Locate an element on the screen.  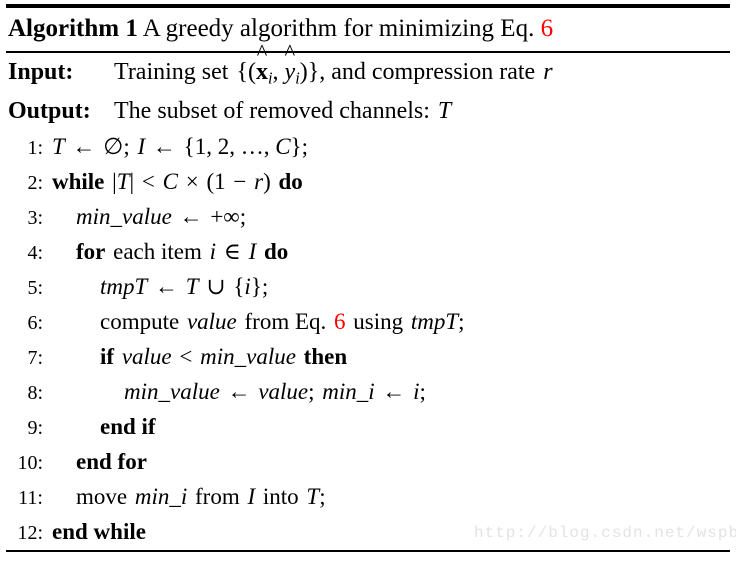
algorithm-title-caption: A greedy algorithm for minimizing Eq. is located at coordinates (338, 28).